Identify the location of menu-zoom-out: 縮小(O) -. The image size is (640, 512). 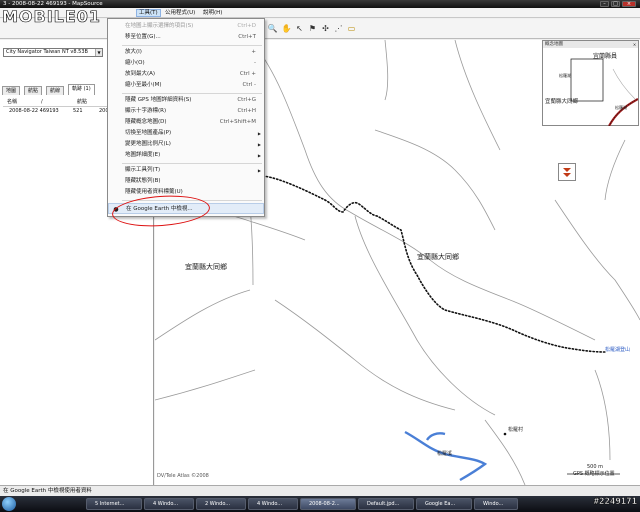
(186, 63).